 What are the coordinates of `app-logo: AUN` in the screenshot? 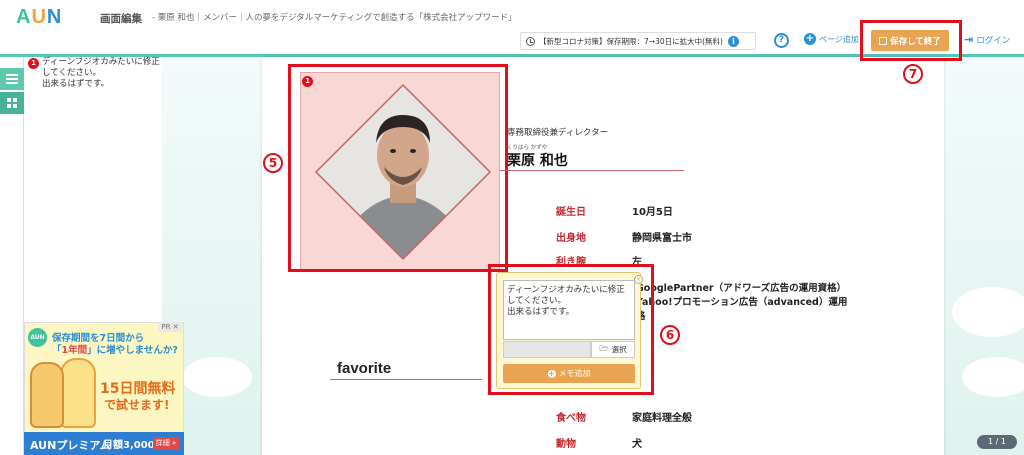 It's located at (39, 17).